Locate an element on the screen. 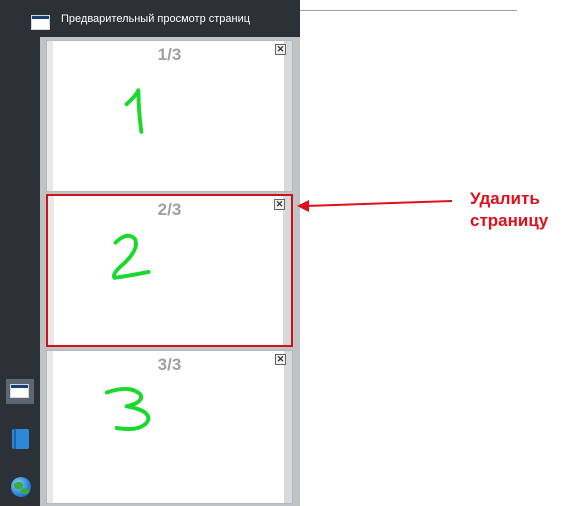  annotation-label: Удалить страницу is located at coordinates (509, 209).